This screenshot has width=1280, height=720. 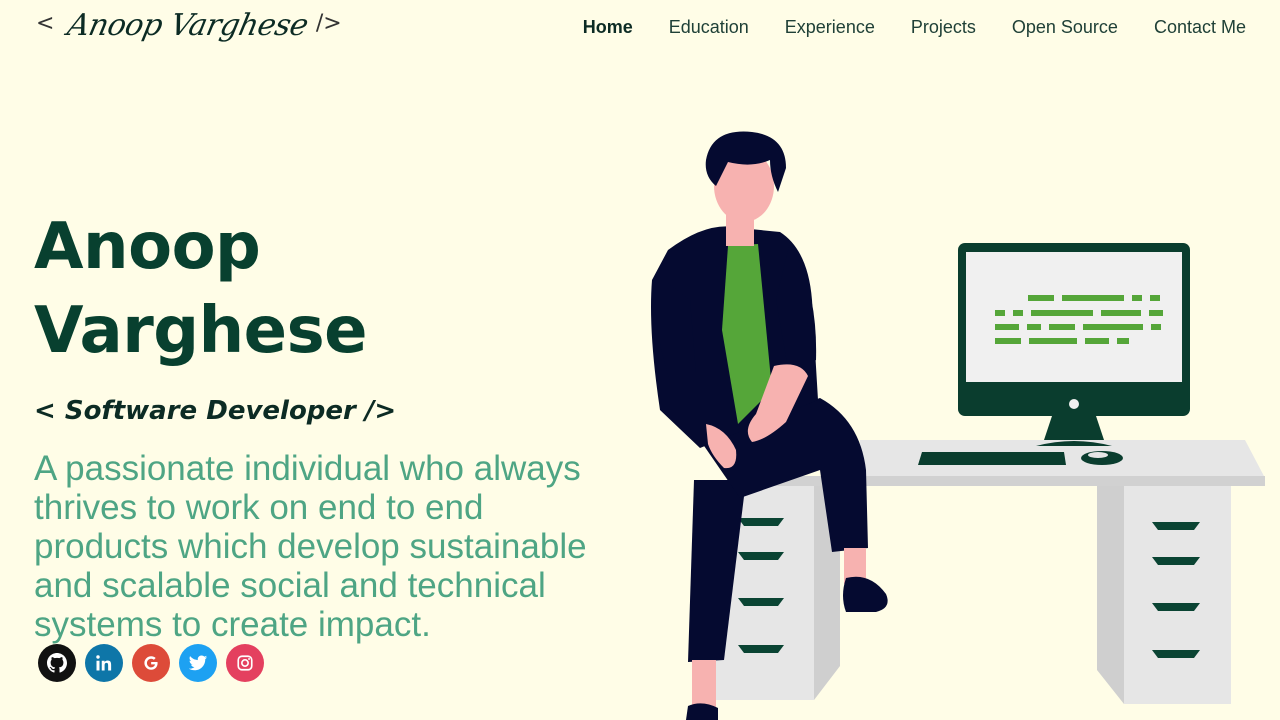 I want to click on monitor-screen, so click(x=1074, y=317).